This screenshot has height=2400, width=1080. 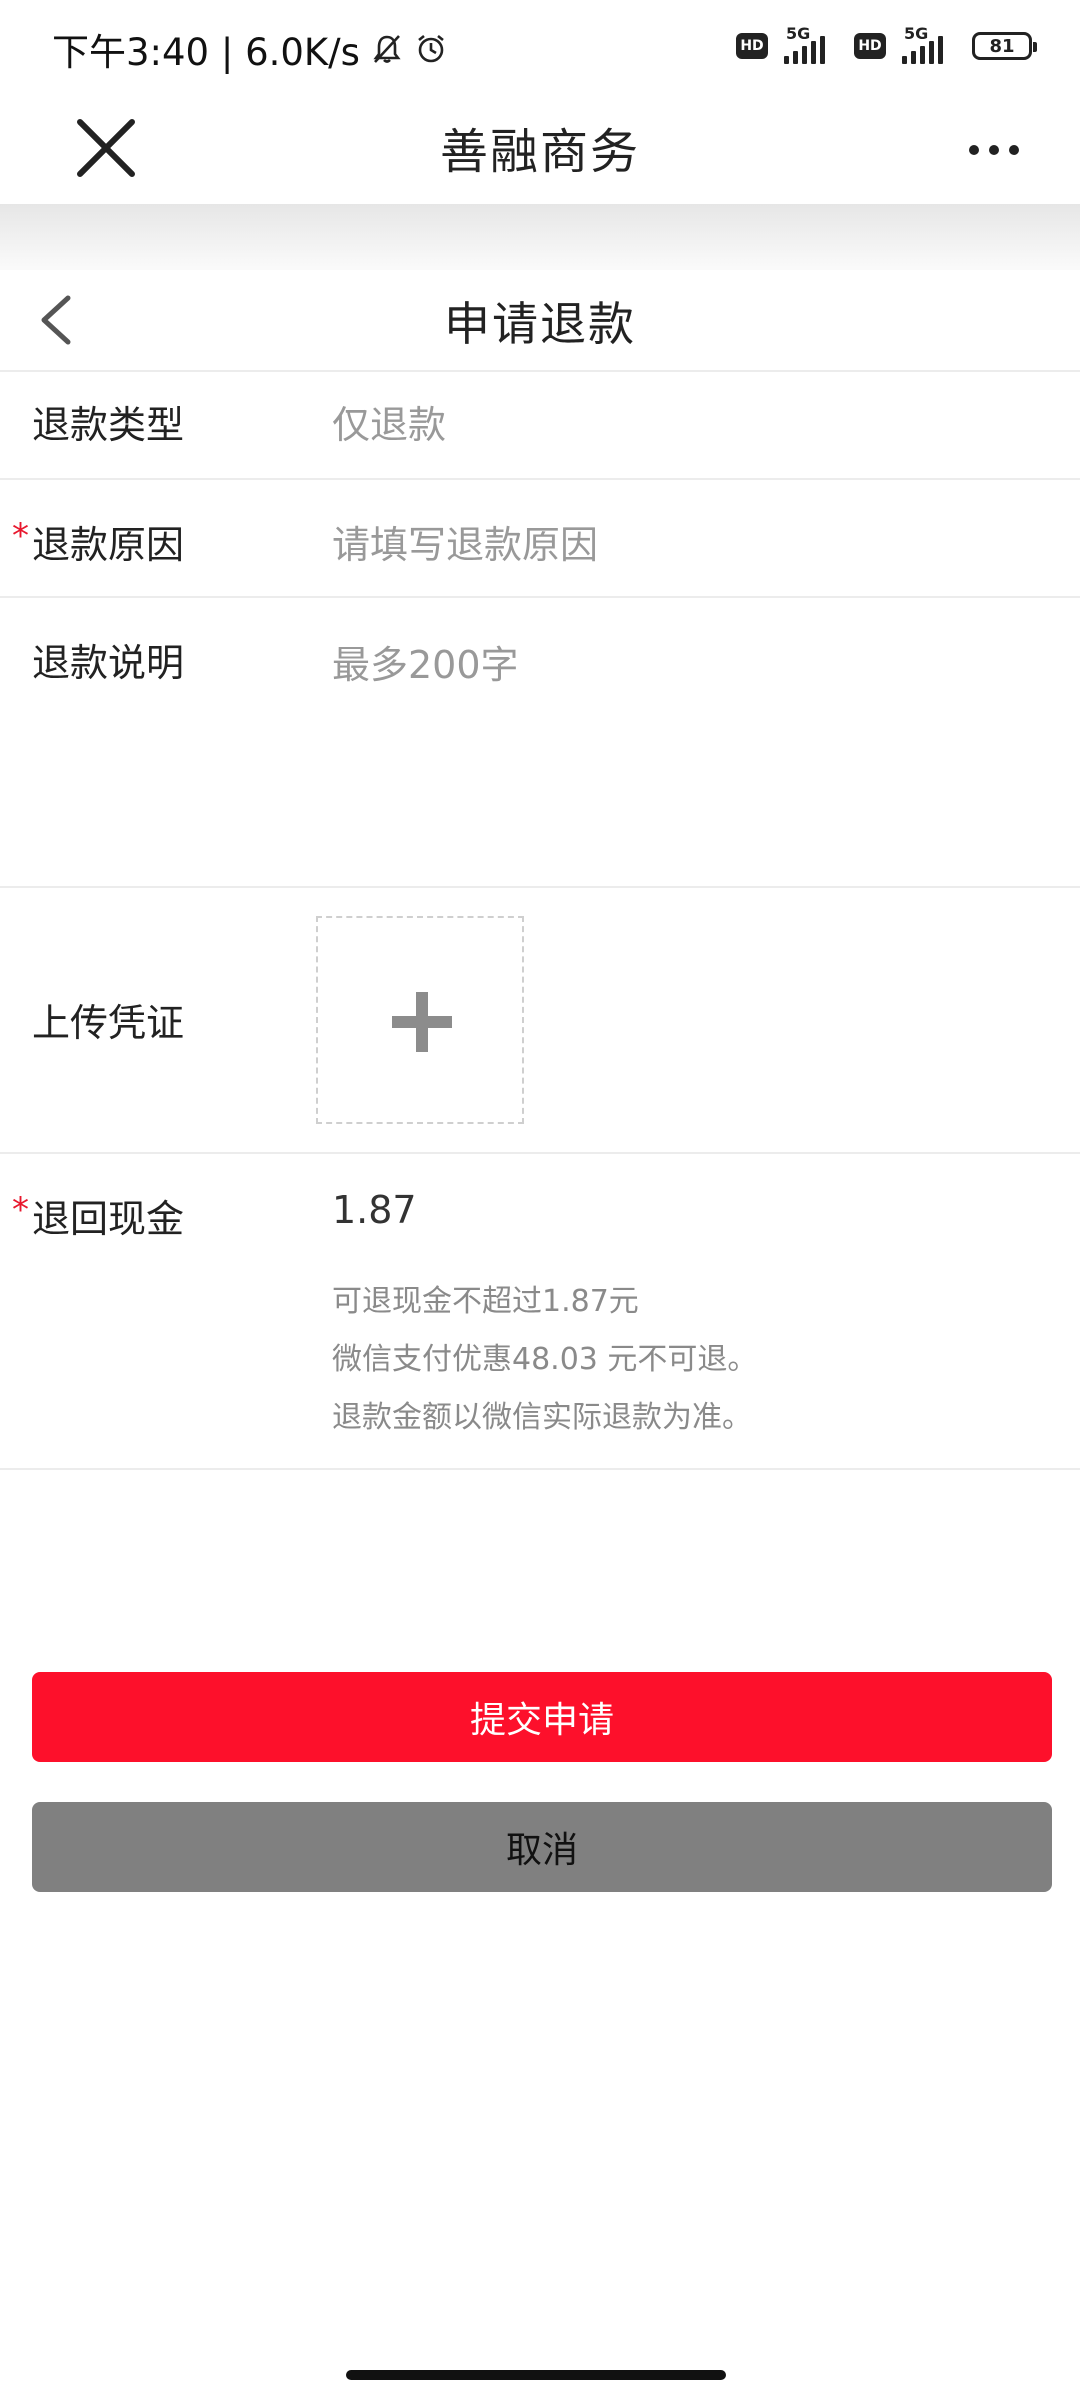 I want to click on upload-image-button, so click(x=420, y=1020).